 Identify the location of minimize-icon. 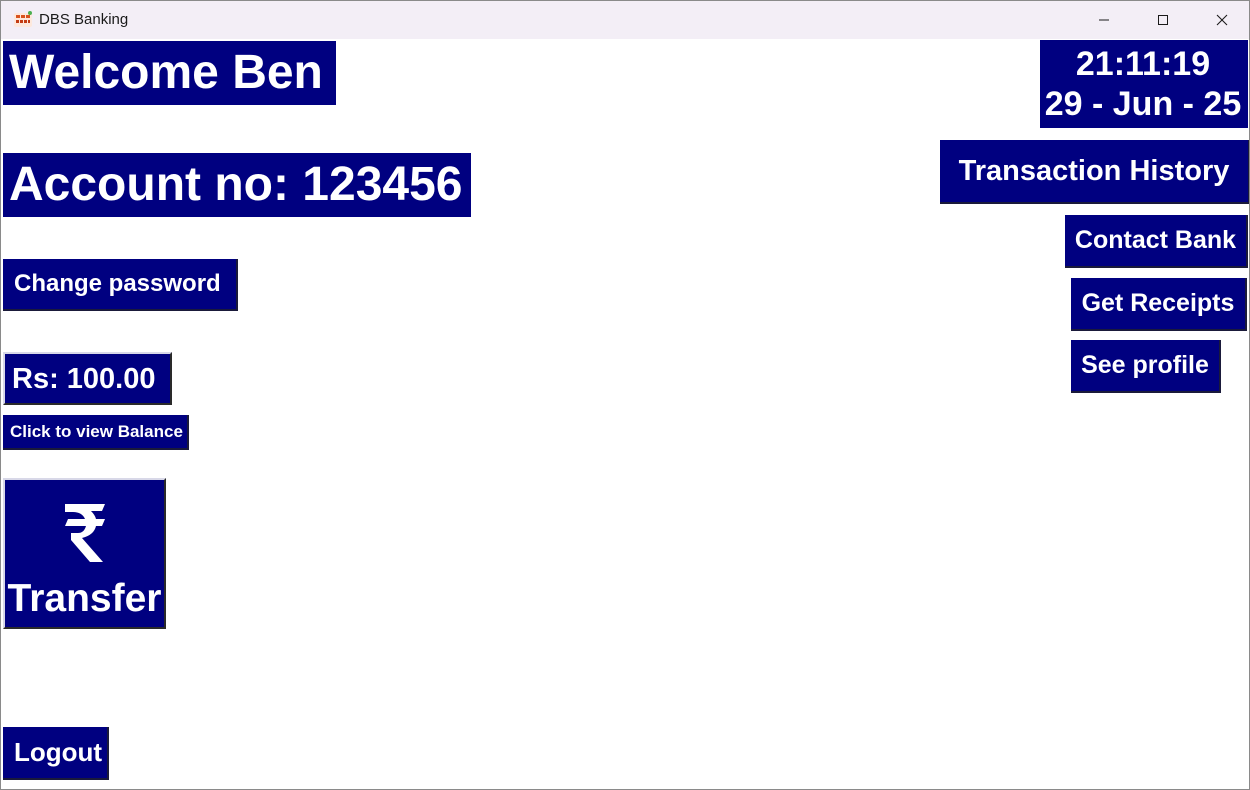
(1104, 20).